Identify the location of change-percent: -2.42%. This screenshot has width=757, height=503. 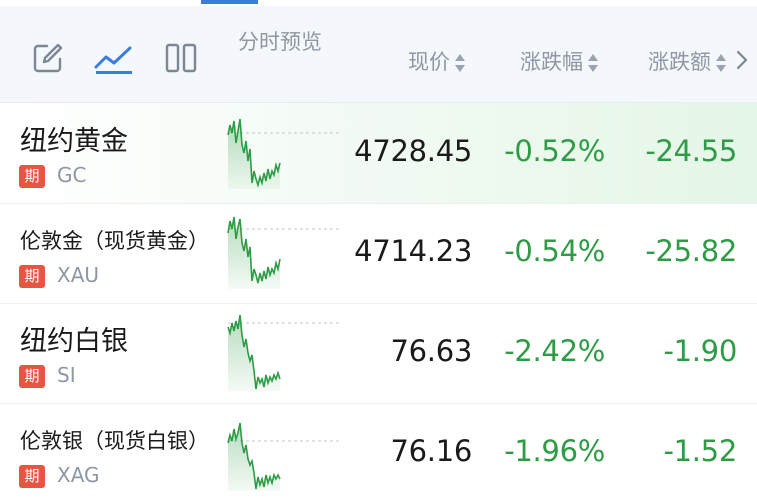
(554, 351).